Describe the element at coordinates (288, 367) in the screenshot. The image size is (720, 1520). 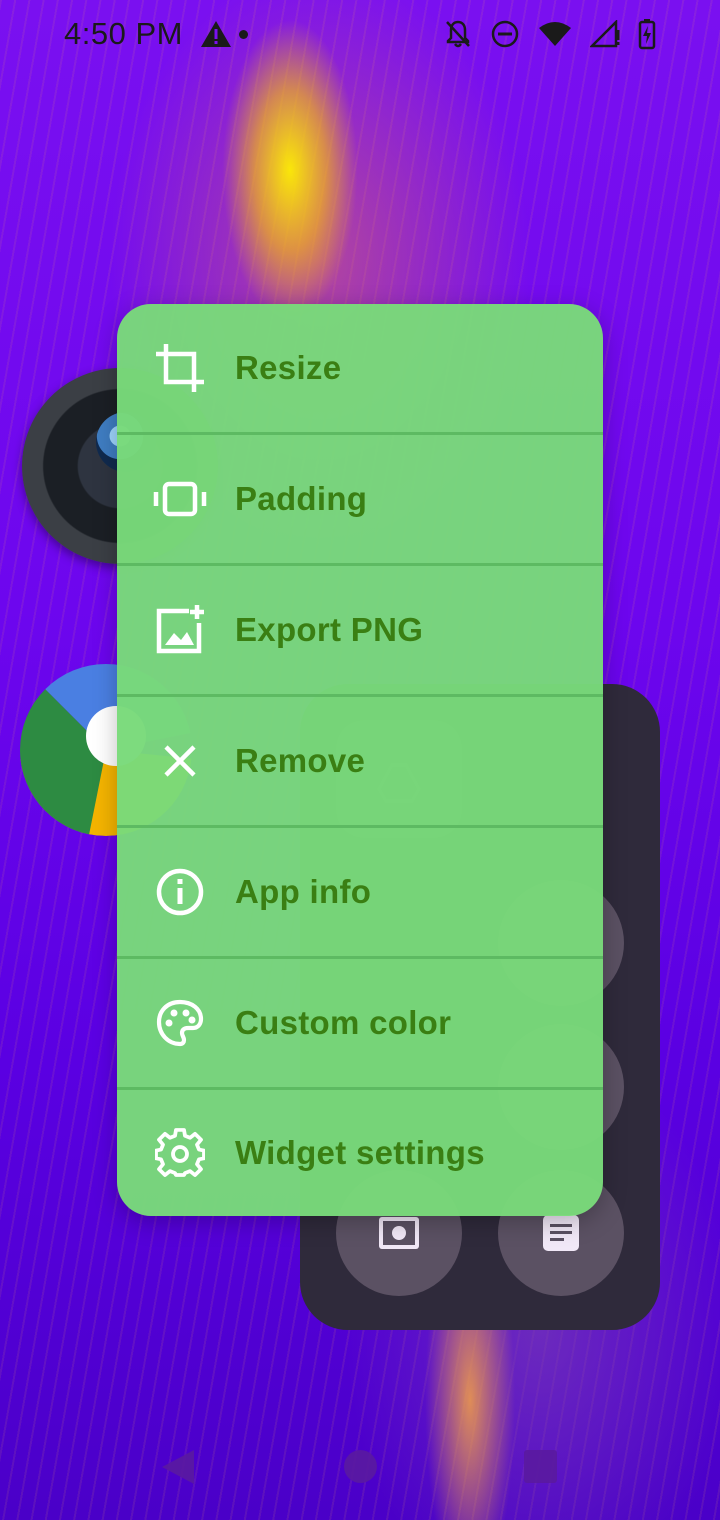
I see `menu-item-label: Resize` at that location.